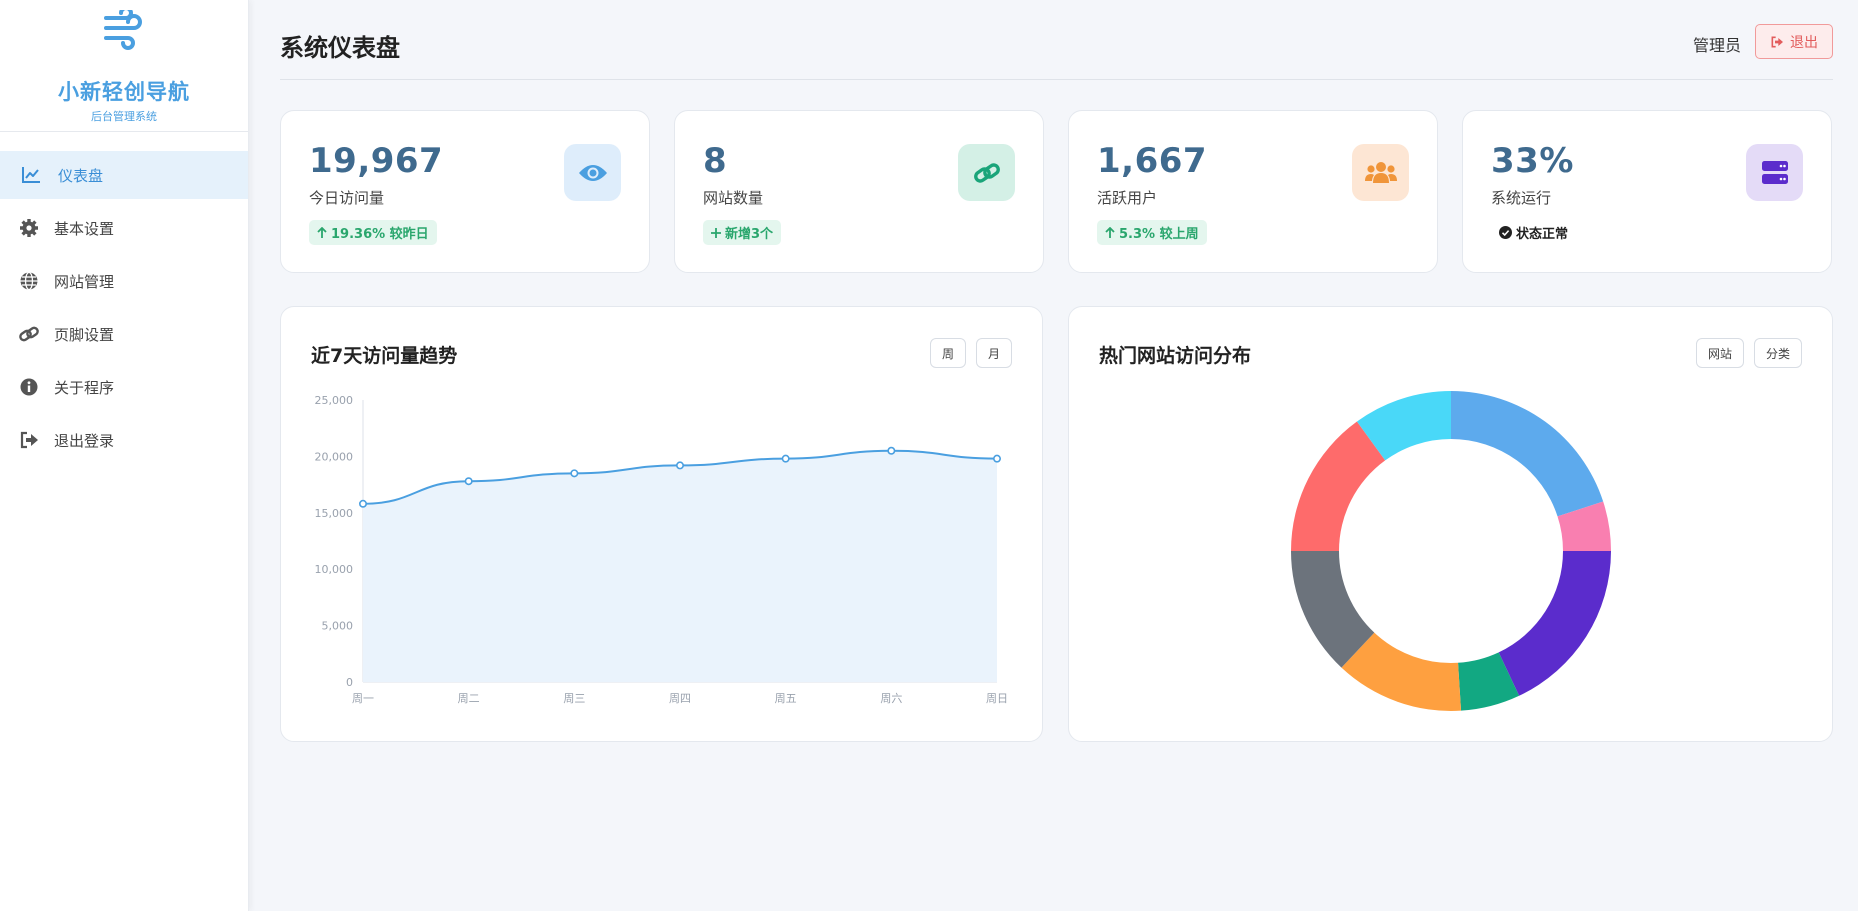 The height and width of the screenshot is (911, 1858). Describe the element at coordinates (733, 198) in the screenshot. I see `stat-label: 网站数量` at that location.